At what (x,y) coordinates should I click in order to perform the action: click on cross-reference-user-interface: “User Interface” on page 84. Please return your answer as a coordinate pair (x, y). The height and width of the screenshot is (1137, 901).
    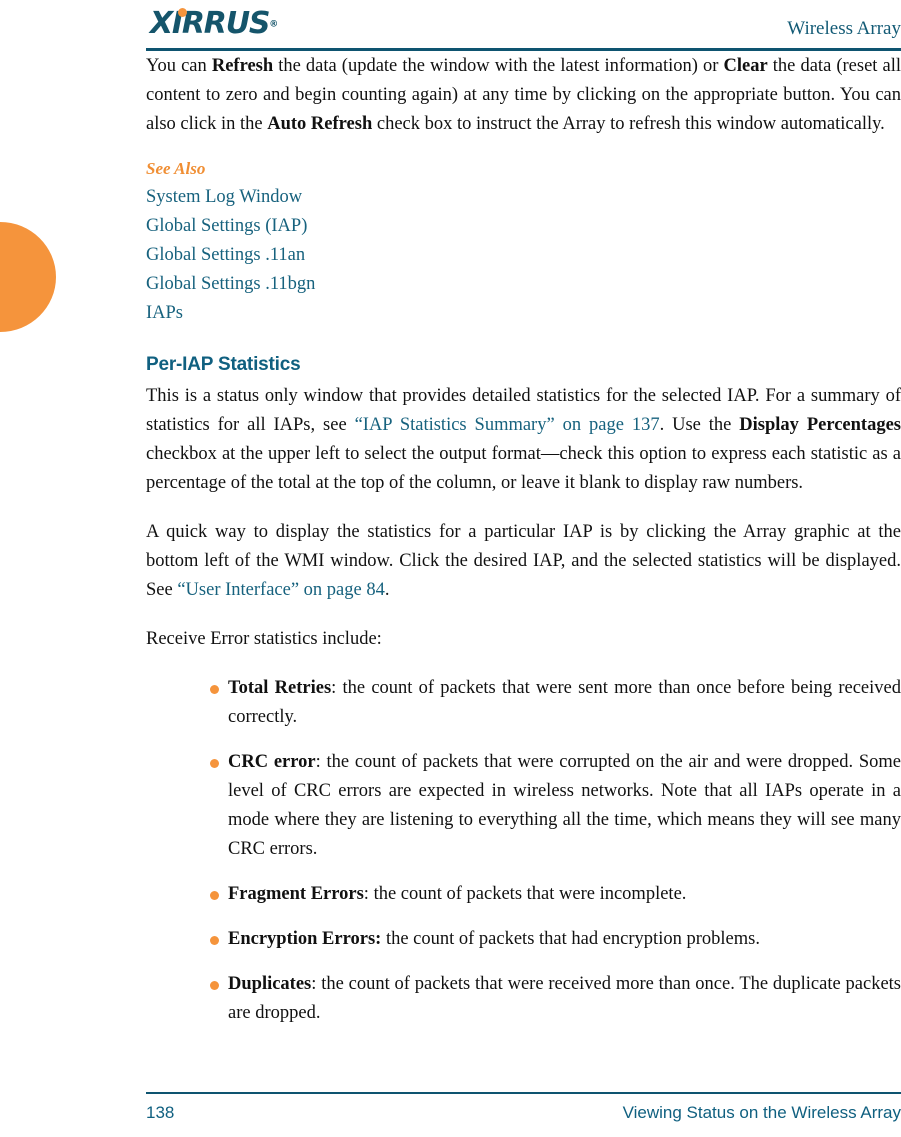
    Looking at the image, I should click on (281, 590).